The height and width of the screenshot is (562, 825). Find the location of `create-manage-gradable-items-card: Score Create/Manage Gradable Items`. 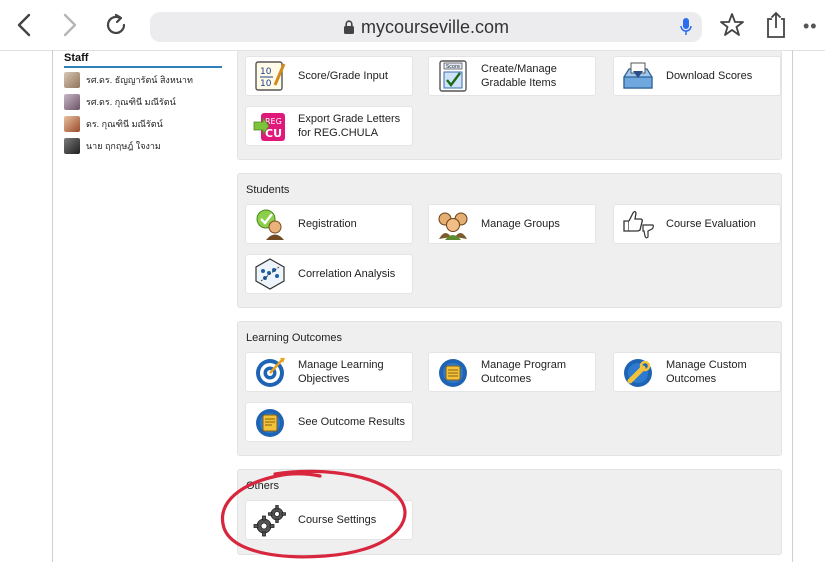

create-manage-gradable-items-card: Score Create/Manage Gradable Items is located at coordinates (512, 76).